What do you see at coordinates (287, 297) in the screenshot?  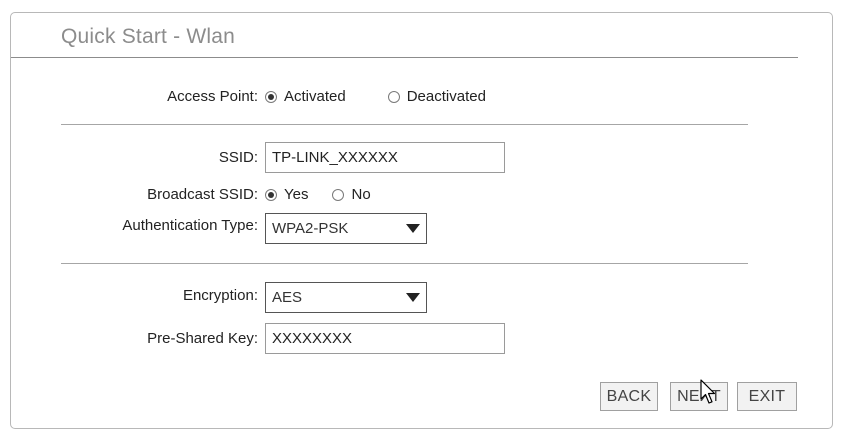 I see `encryption-value: AES` at bounding box center [287, 297].